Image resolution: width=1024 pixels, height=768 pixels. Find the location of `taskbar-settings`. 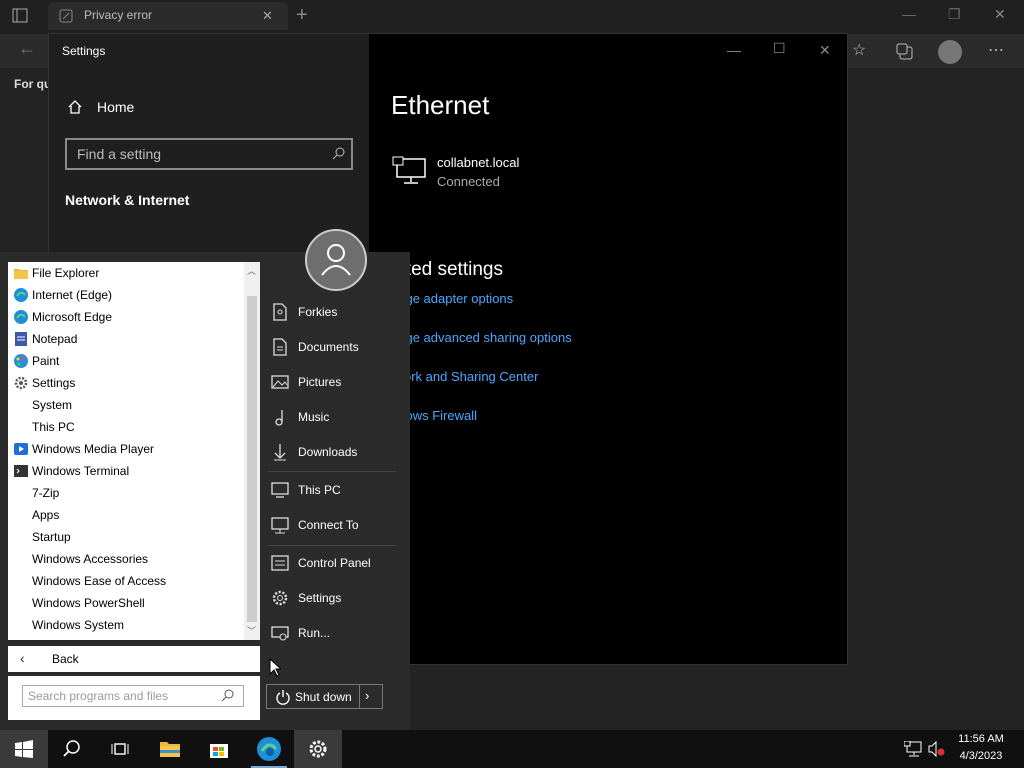

taskbar-settings is located at coordinates (318, 749).